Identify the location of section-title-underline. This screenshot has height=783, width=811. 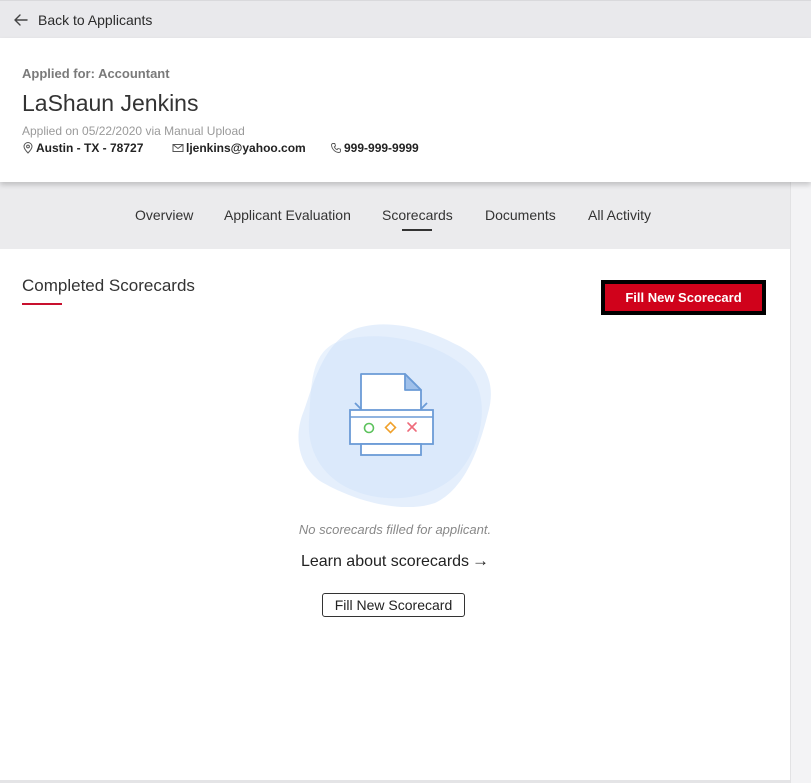
(42, 304).